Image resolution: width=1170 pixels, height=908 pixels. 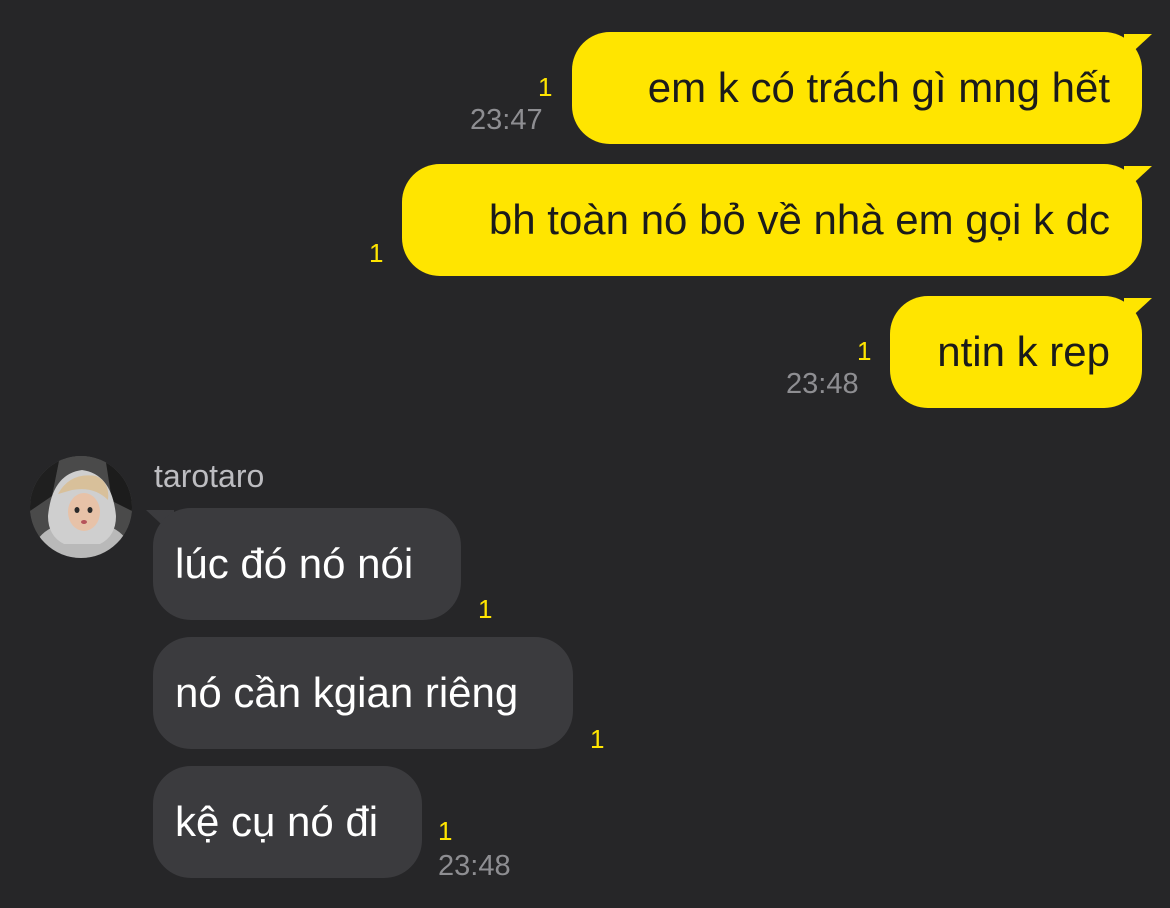 I want to click on message-text: nó cần kgian riêng, so click(x=347, y=692).